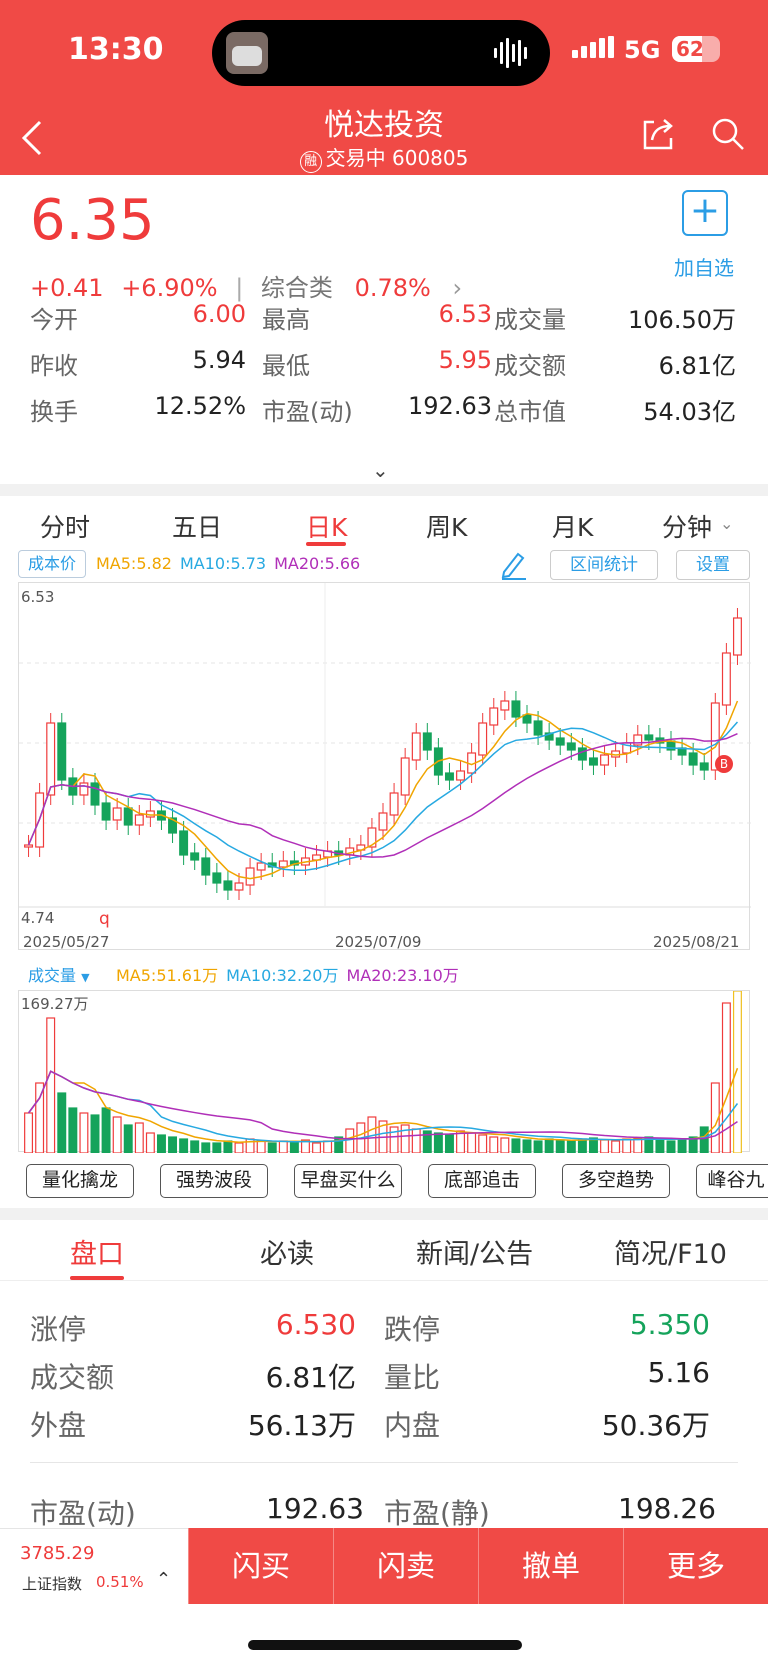 This screenshot has width=768, height=1665. Describe the element at coordinates (326, 526) in the screenshot. I see `period-tab: 日K` at that location.